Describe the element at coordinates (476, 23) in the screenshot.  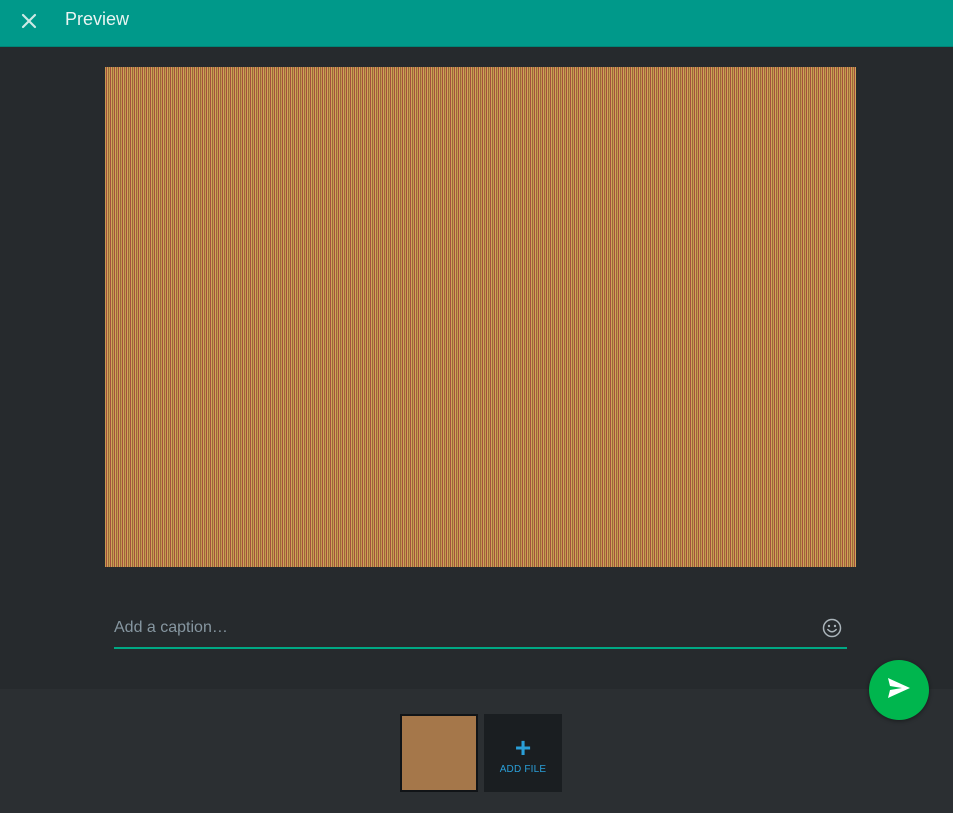
I see `header-bar: Preview` at that location.